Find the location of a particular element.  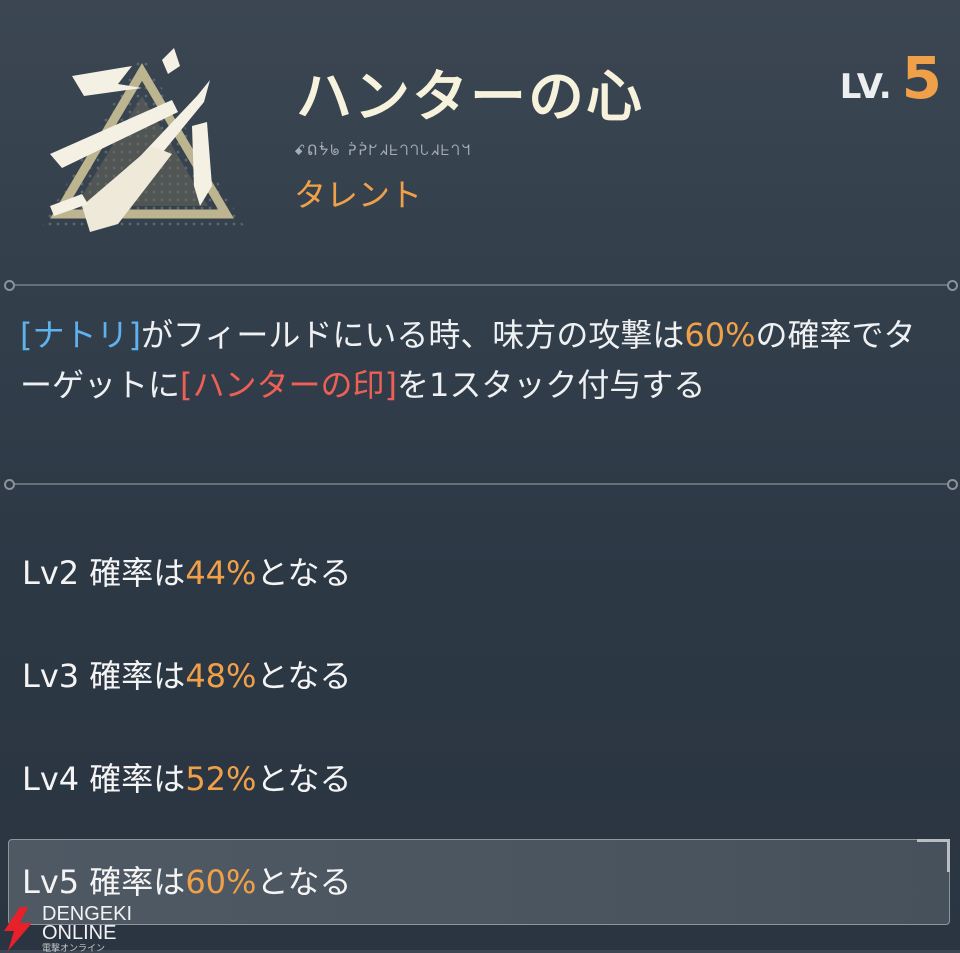

level-row-value: 52% is located at coordinates (221, 779).